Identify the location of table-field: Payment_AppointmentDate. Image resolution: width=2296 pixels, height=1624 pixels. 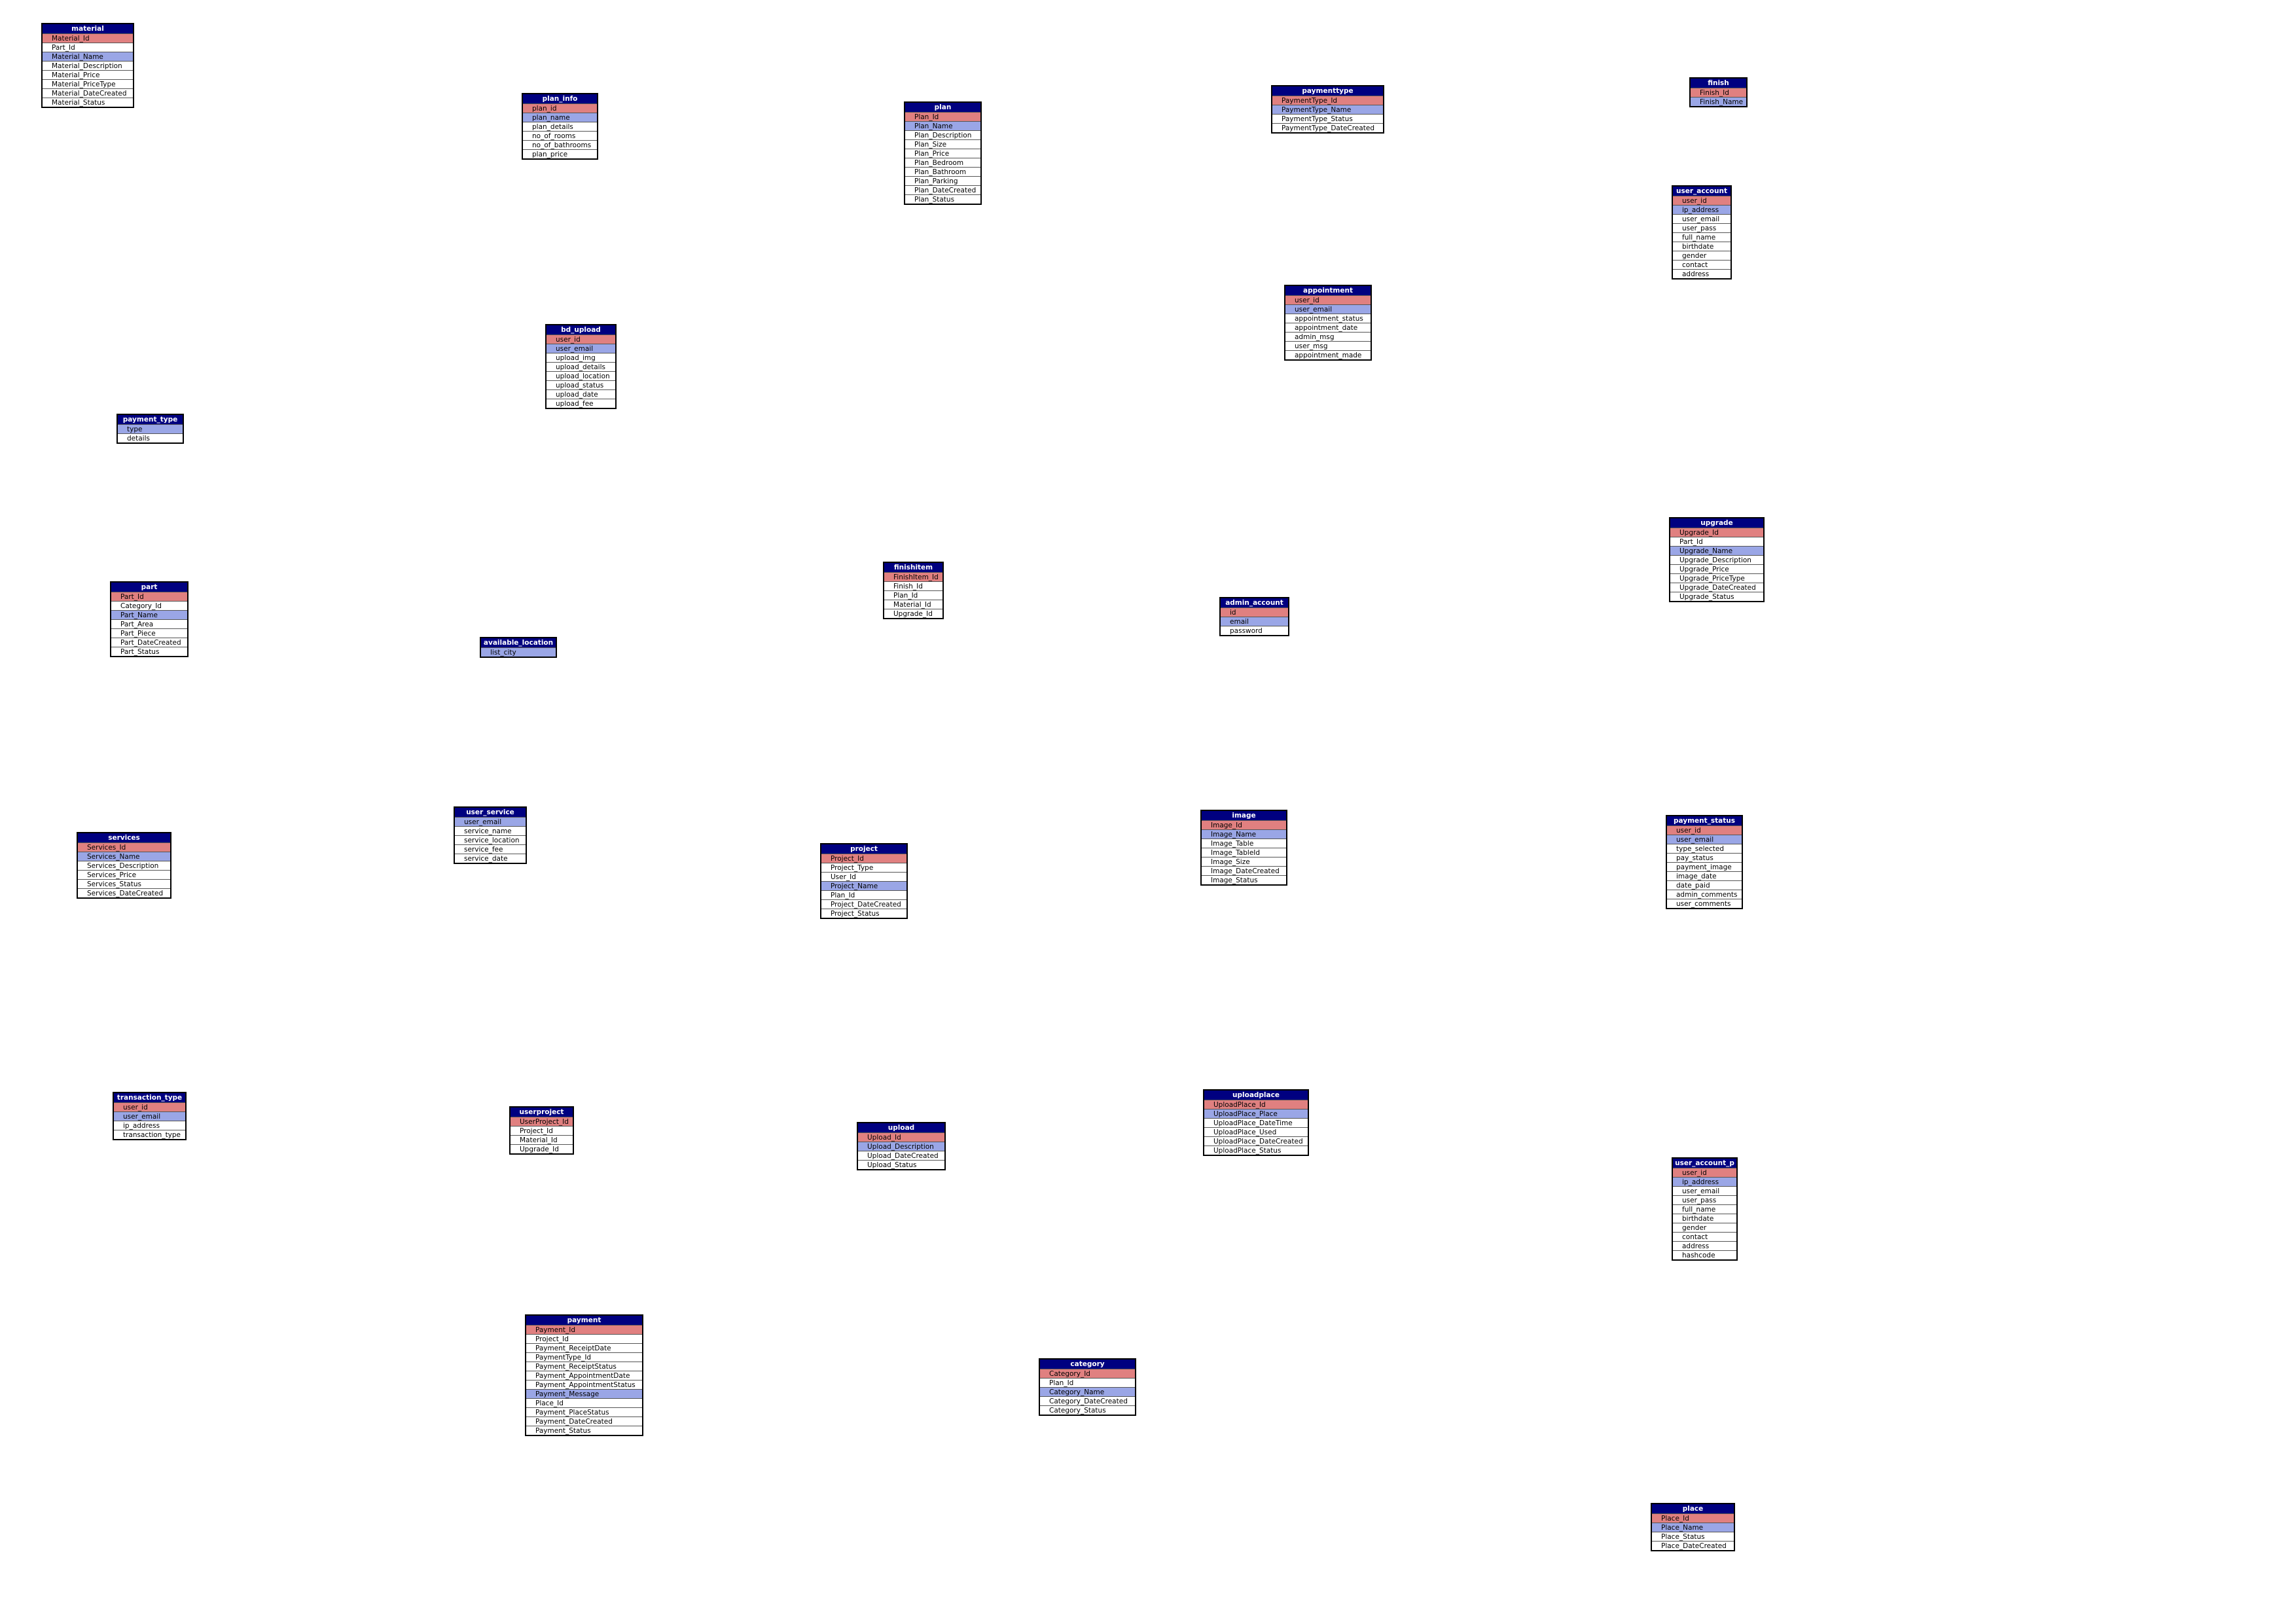
(584, 1375).